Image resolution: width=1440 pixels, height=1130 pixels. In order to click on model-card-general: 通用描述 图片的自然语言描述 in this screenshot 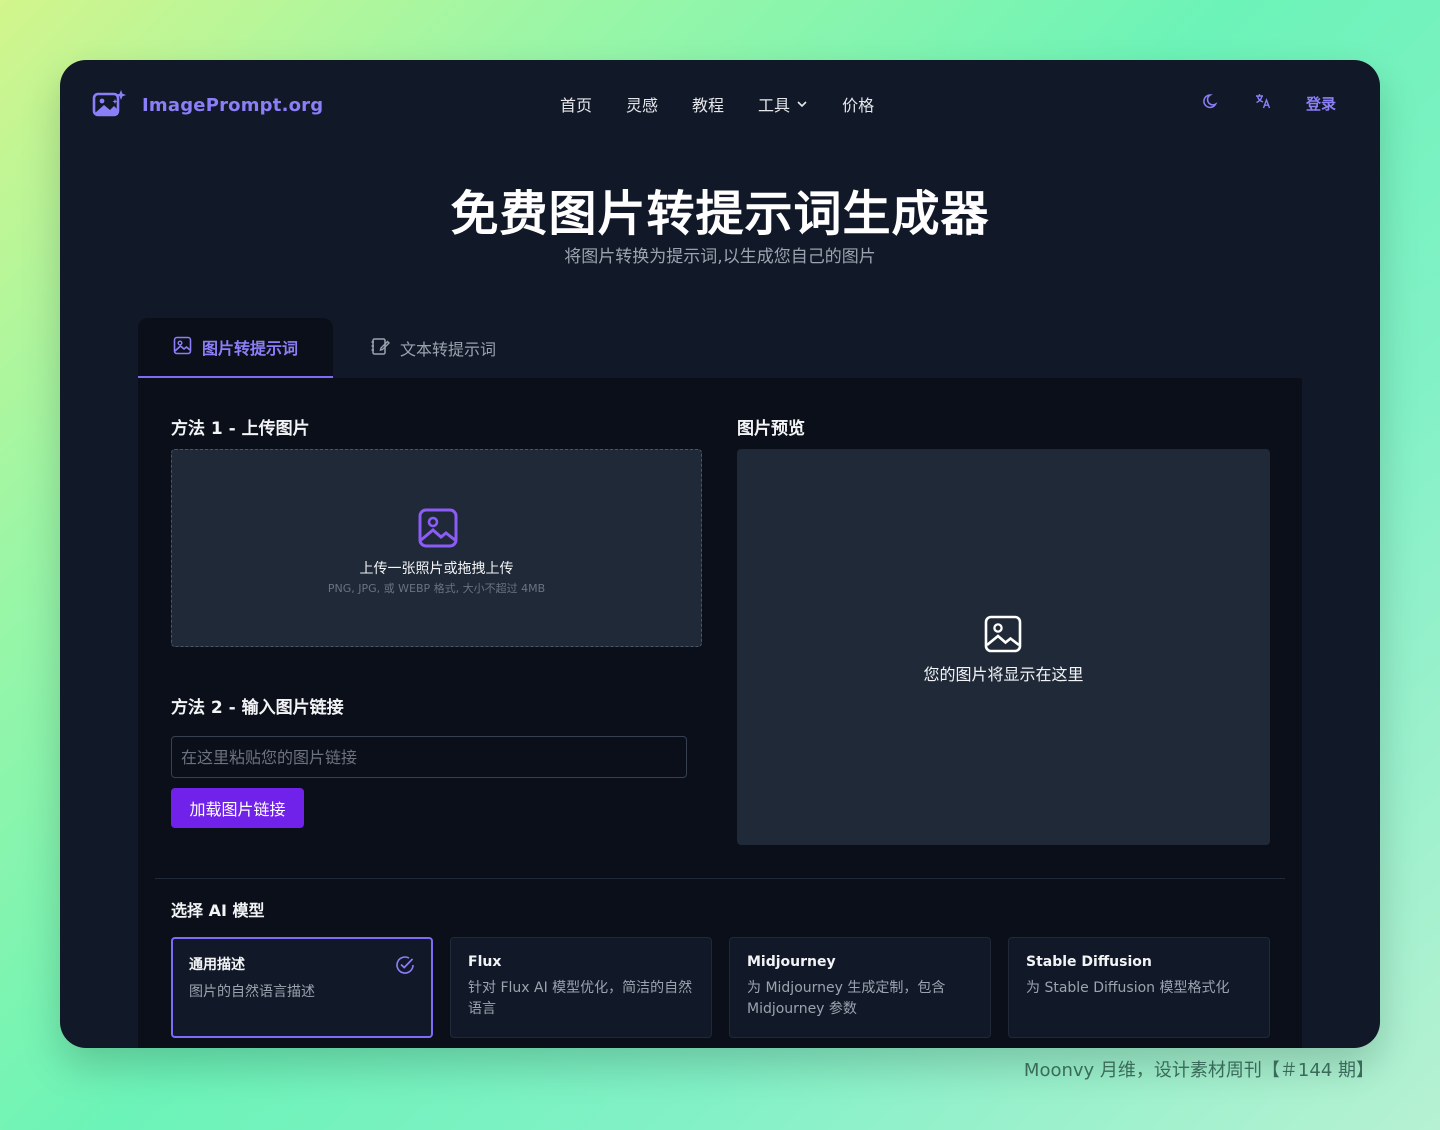, I will do `click(302, 987)`.